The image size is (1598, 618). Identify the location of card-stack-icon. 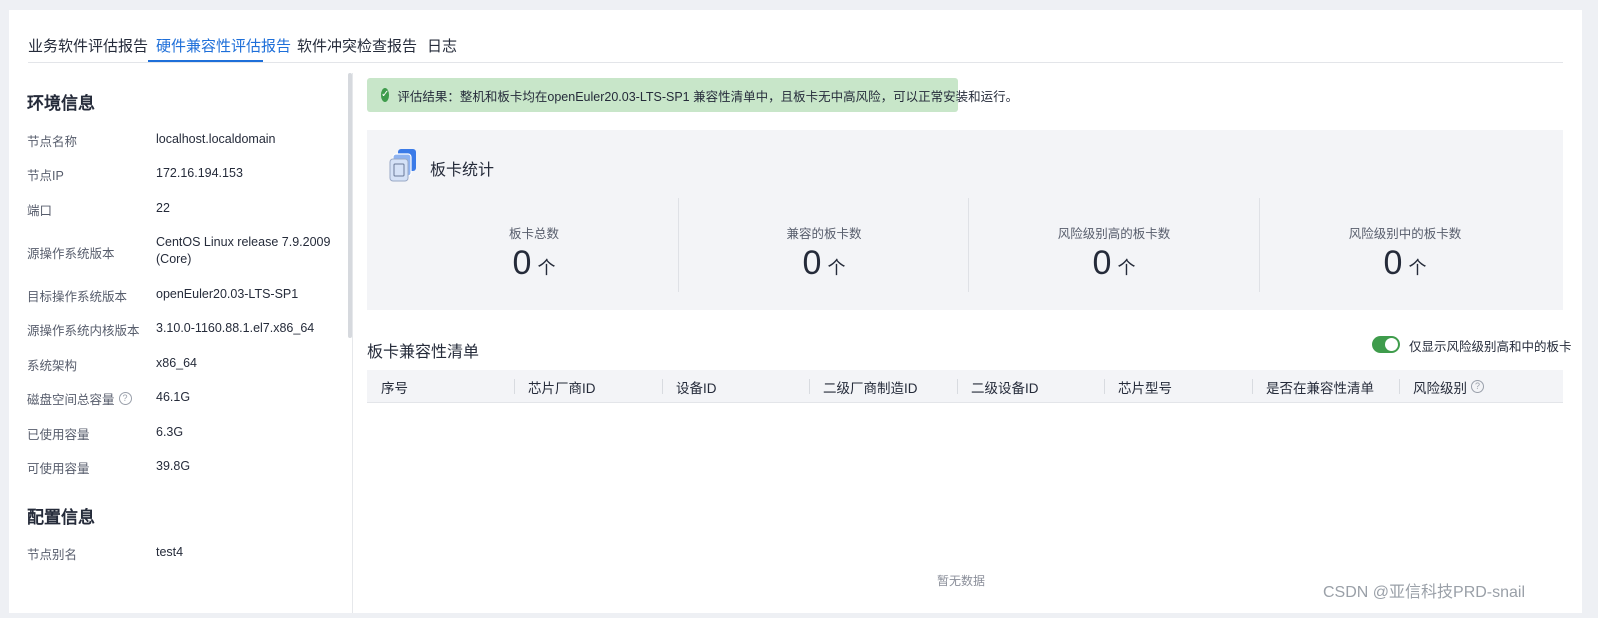
(404, 165).